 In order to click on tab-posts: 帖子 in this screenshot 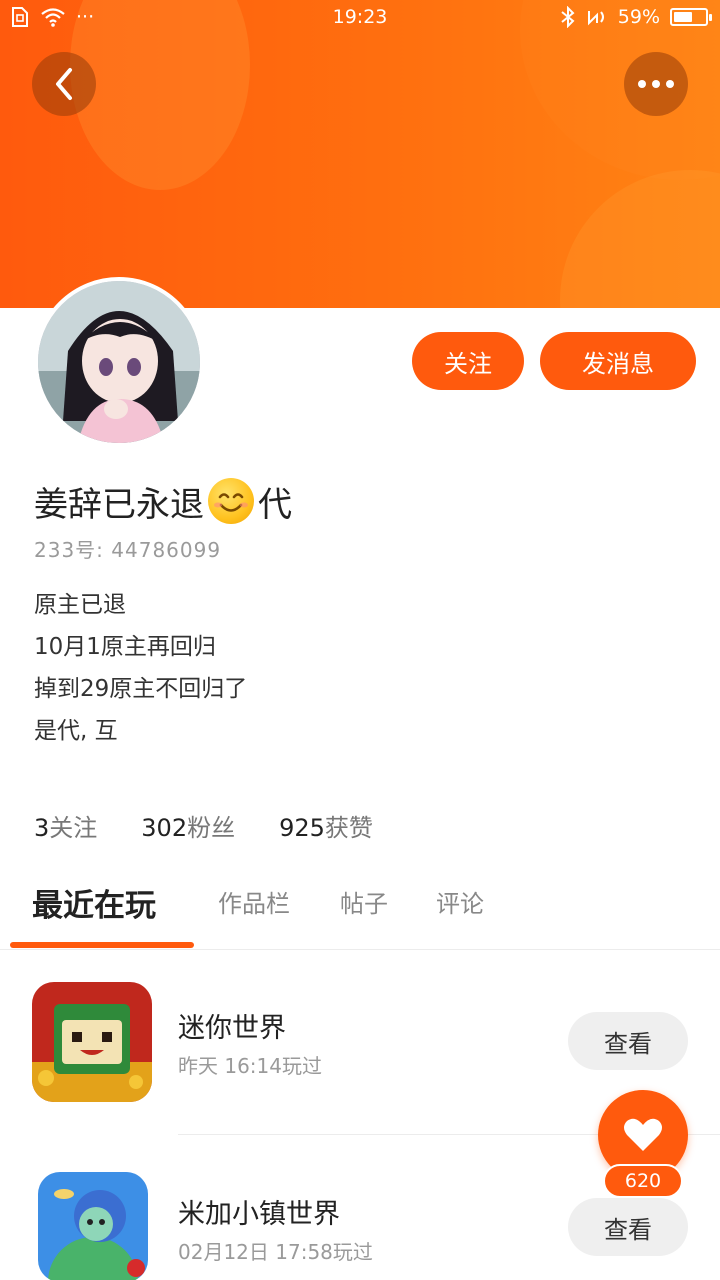, I will do `click(364, 901)`.